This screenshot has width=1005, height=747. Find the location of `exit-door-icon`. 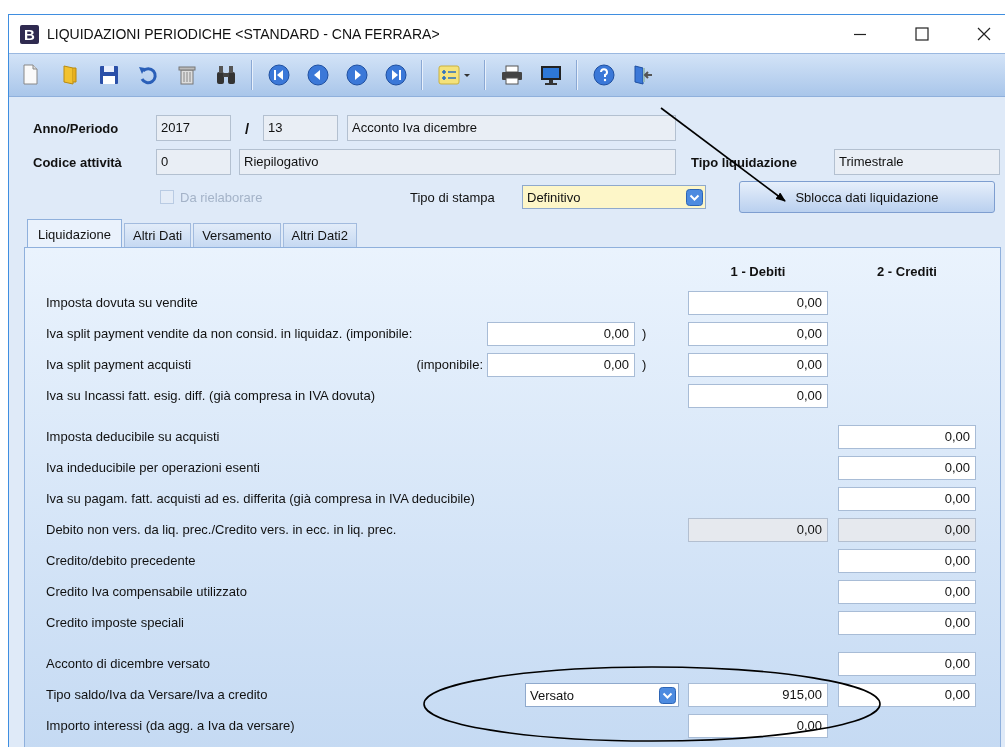

exit-door-icon is located at coordinates (643, 75).